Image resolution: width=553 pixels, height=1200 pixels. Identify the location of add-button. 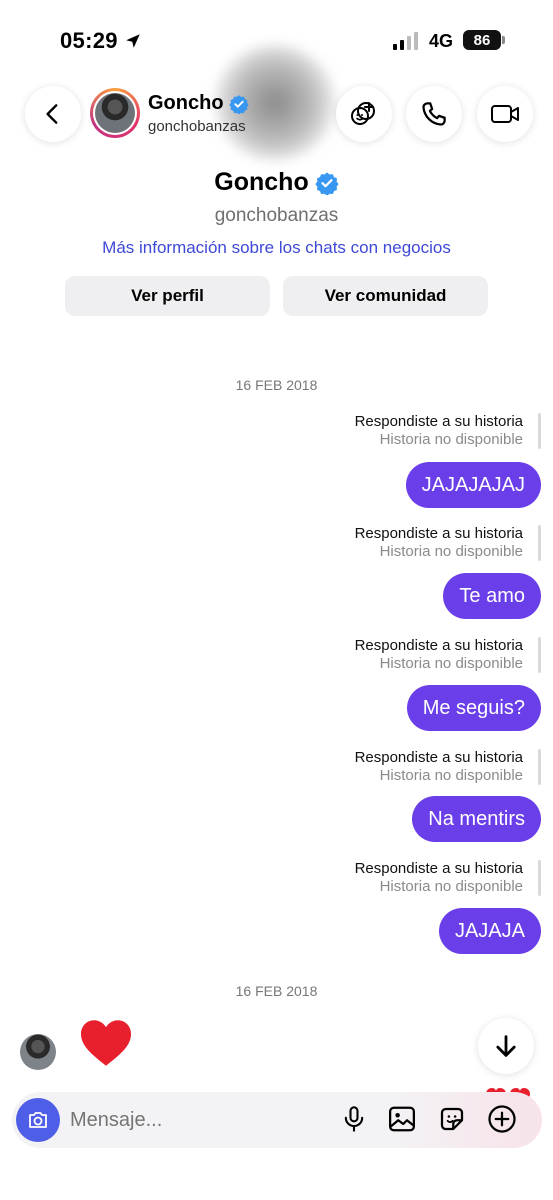
(502, 1119).